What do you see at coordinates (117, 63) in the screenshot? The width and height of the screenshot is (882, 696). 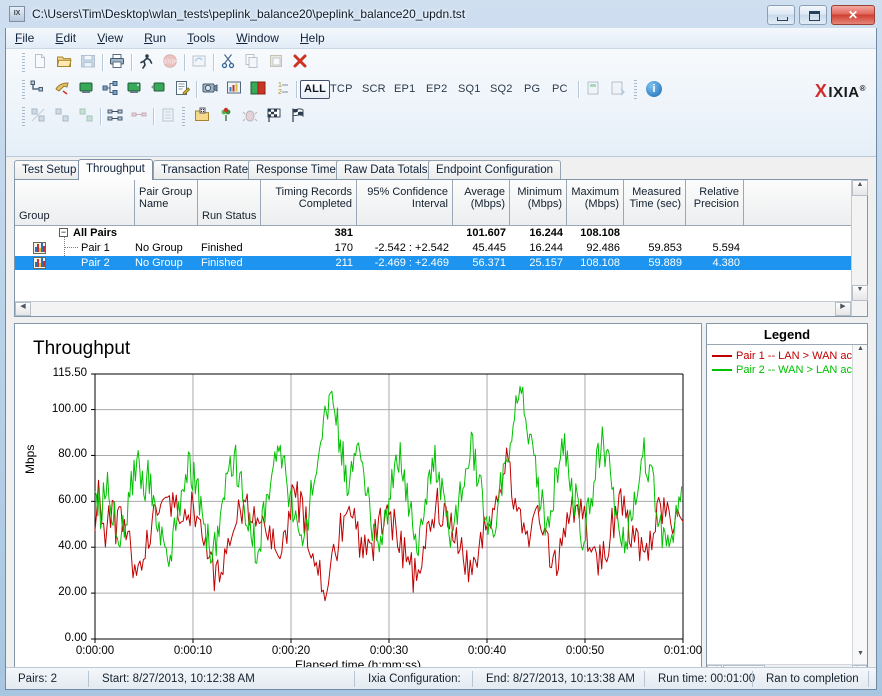 I see `print-icon` at bounding box center [117, 63].